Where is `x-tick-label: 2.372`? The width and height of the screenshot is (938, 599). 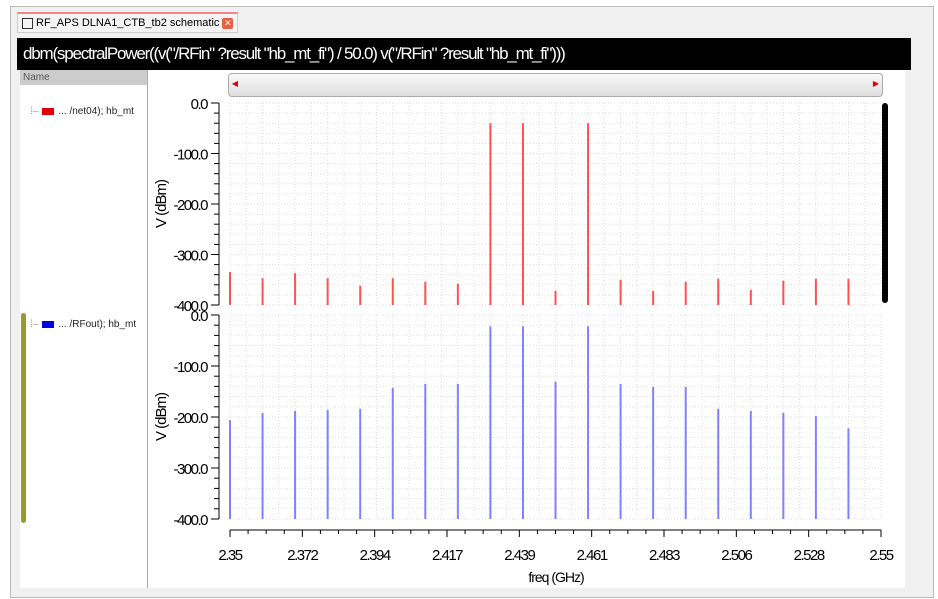
x-tick-label: 2.372 is located at coordinates (302, 555).